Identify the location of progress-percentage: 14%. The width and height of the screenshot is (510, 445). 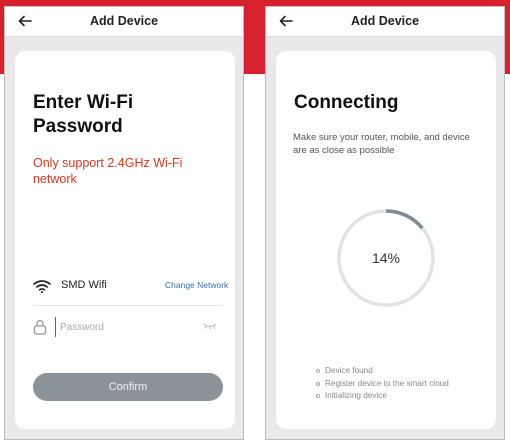
(386, 258).